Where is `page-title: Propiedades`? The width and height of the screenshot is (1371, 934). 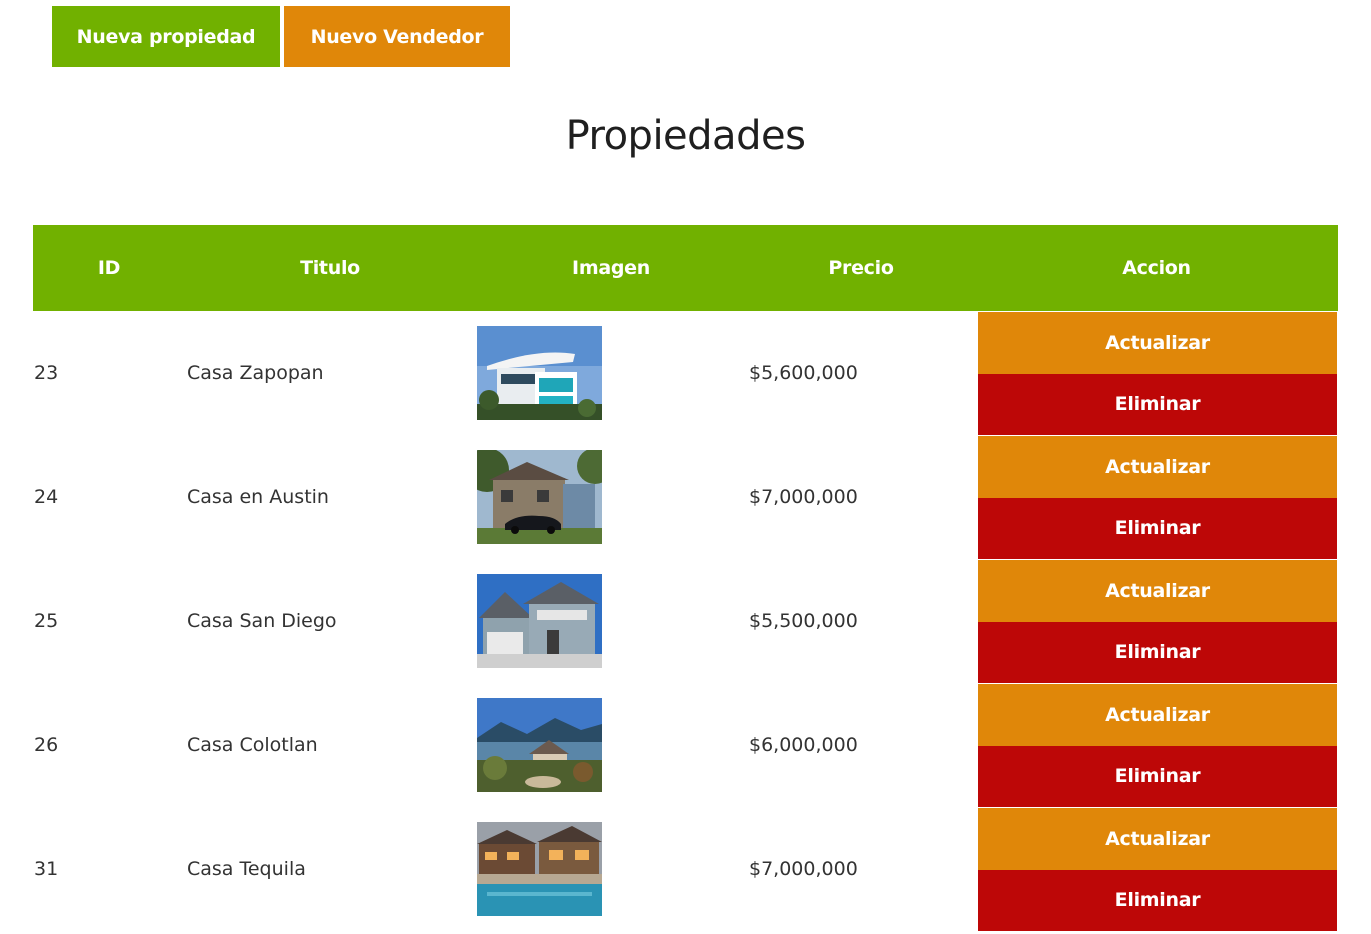 page-title: Propiedades is located at coordinates (685, 136).